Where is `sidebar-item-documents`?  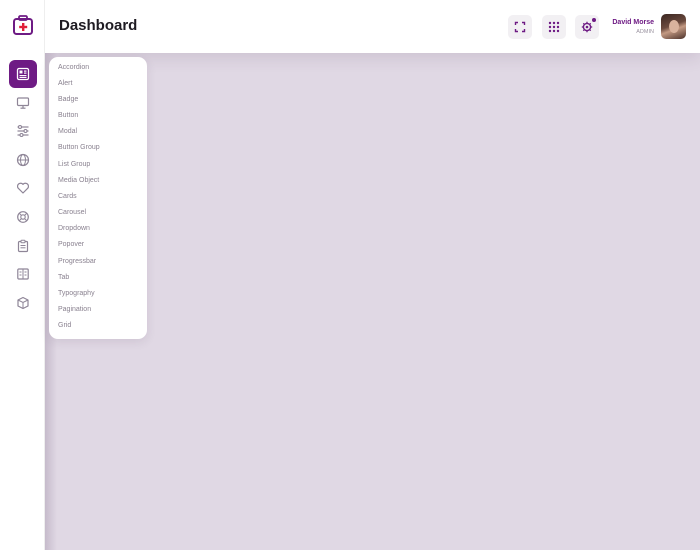 sidebar-item-documents is located at coordinates (23, 274).